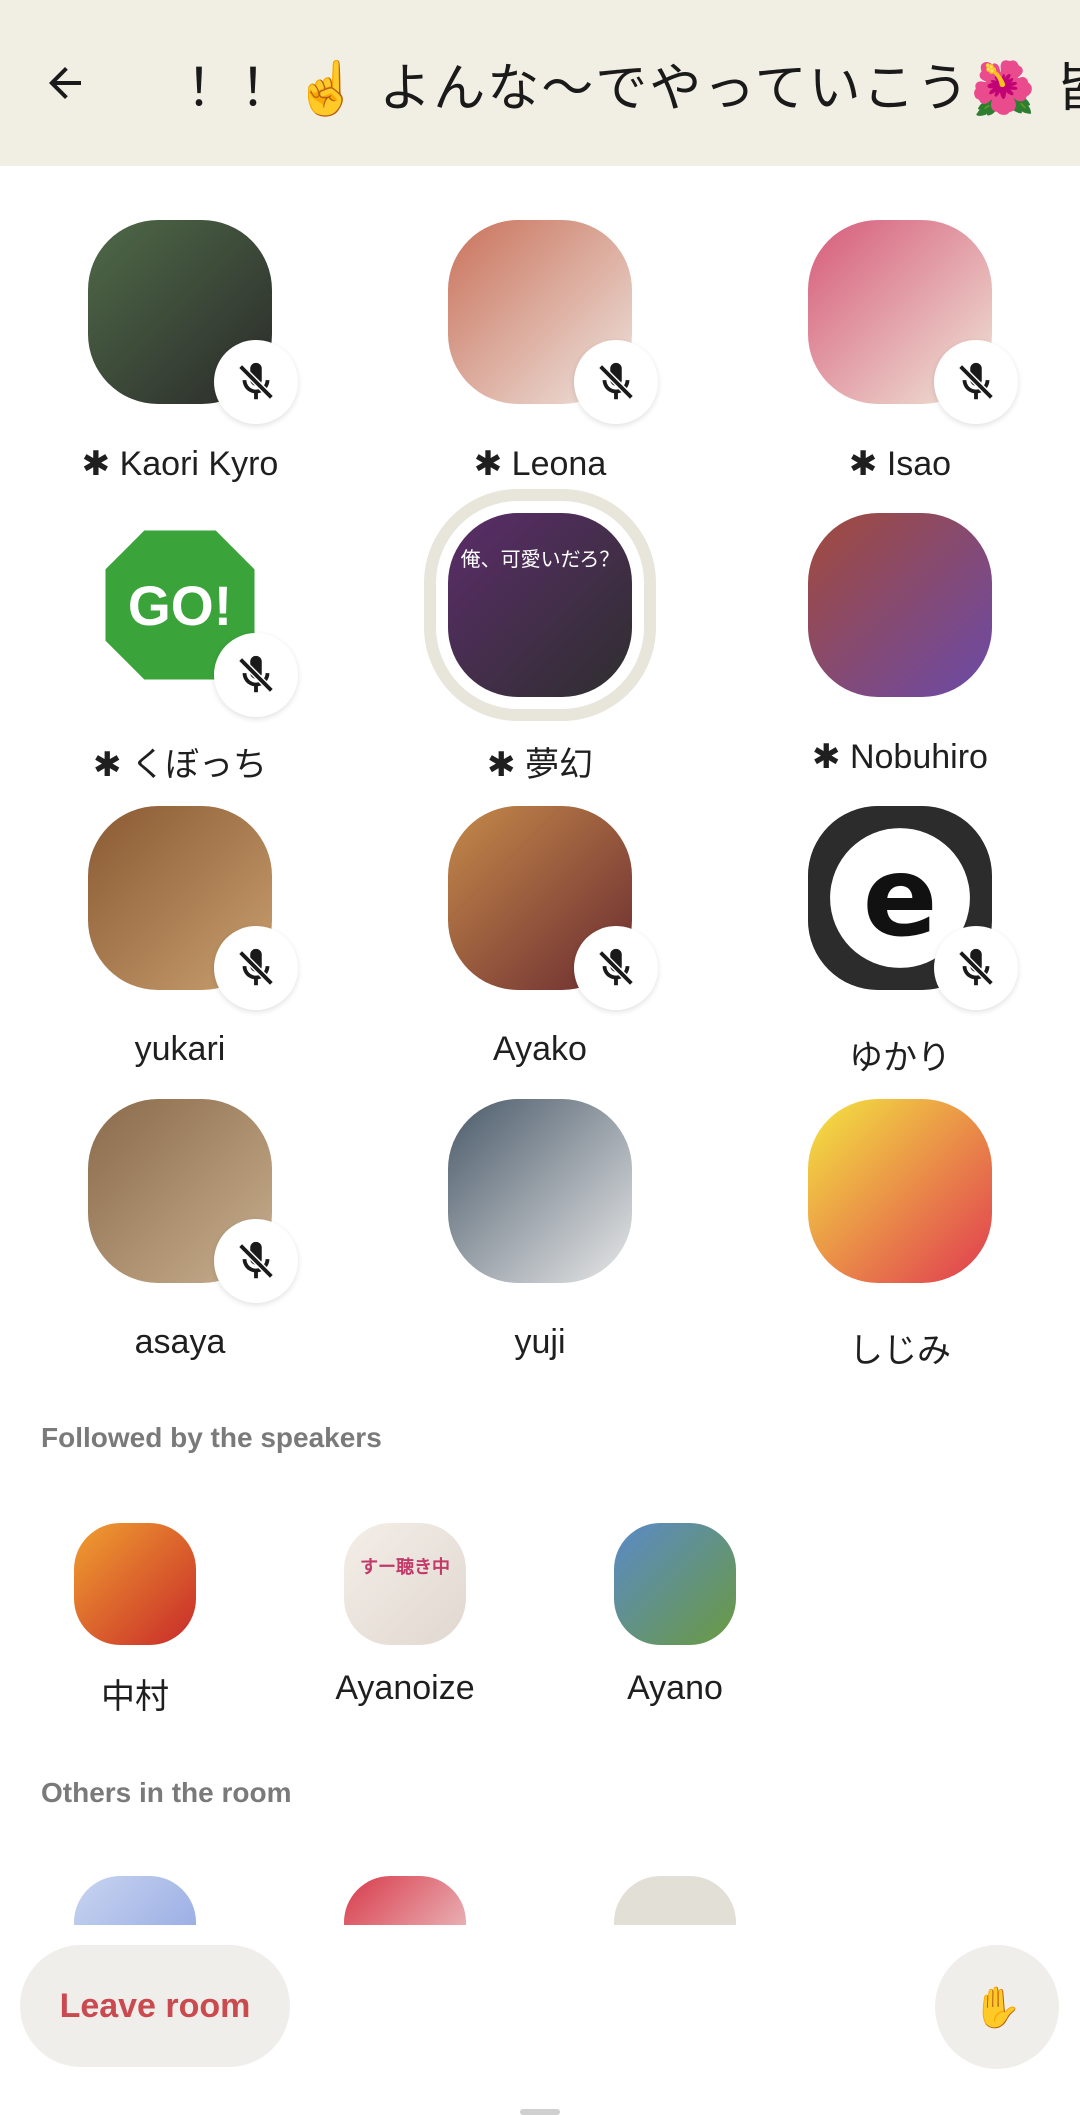  Describe the element at coordinates (540, 464) in the screenshot. I see `speaker-name: ✱ Leona` at that location.